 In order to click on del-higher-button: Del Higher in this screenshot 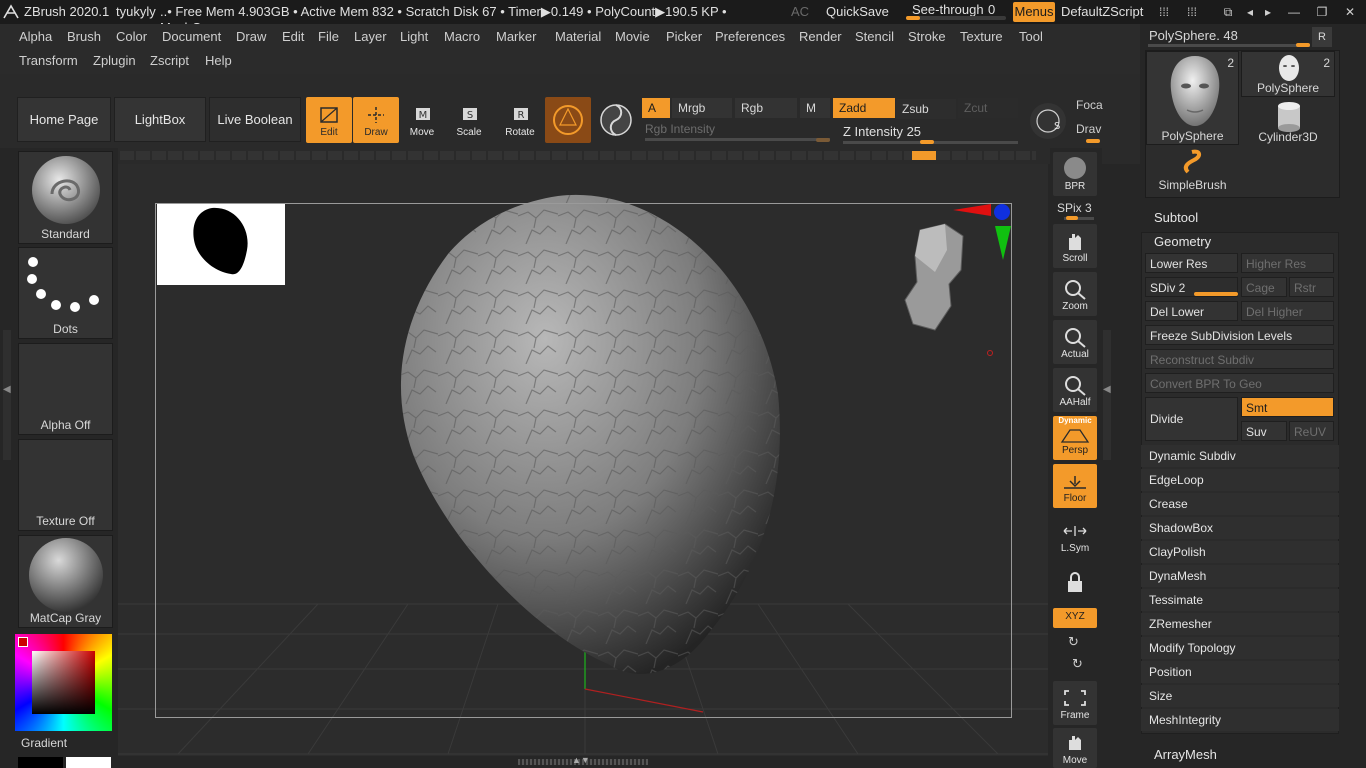, I will do `click(1287, 311)`.